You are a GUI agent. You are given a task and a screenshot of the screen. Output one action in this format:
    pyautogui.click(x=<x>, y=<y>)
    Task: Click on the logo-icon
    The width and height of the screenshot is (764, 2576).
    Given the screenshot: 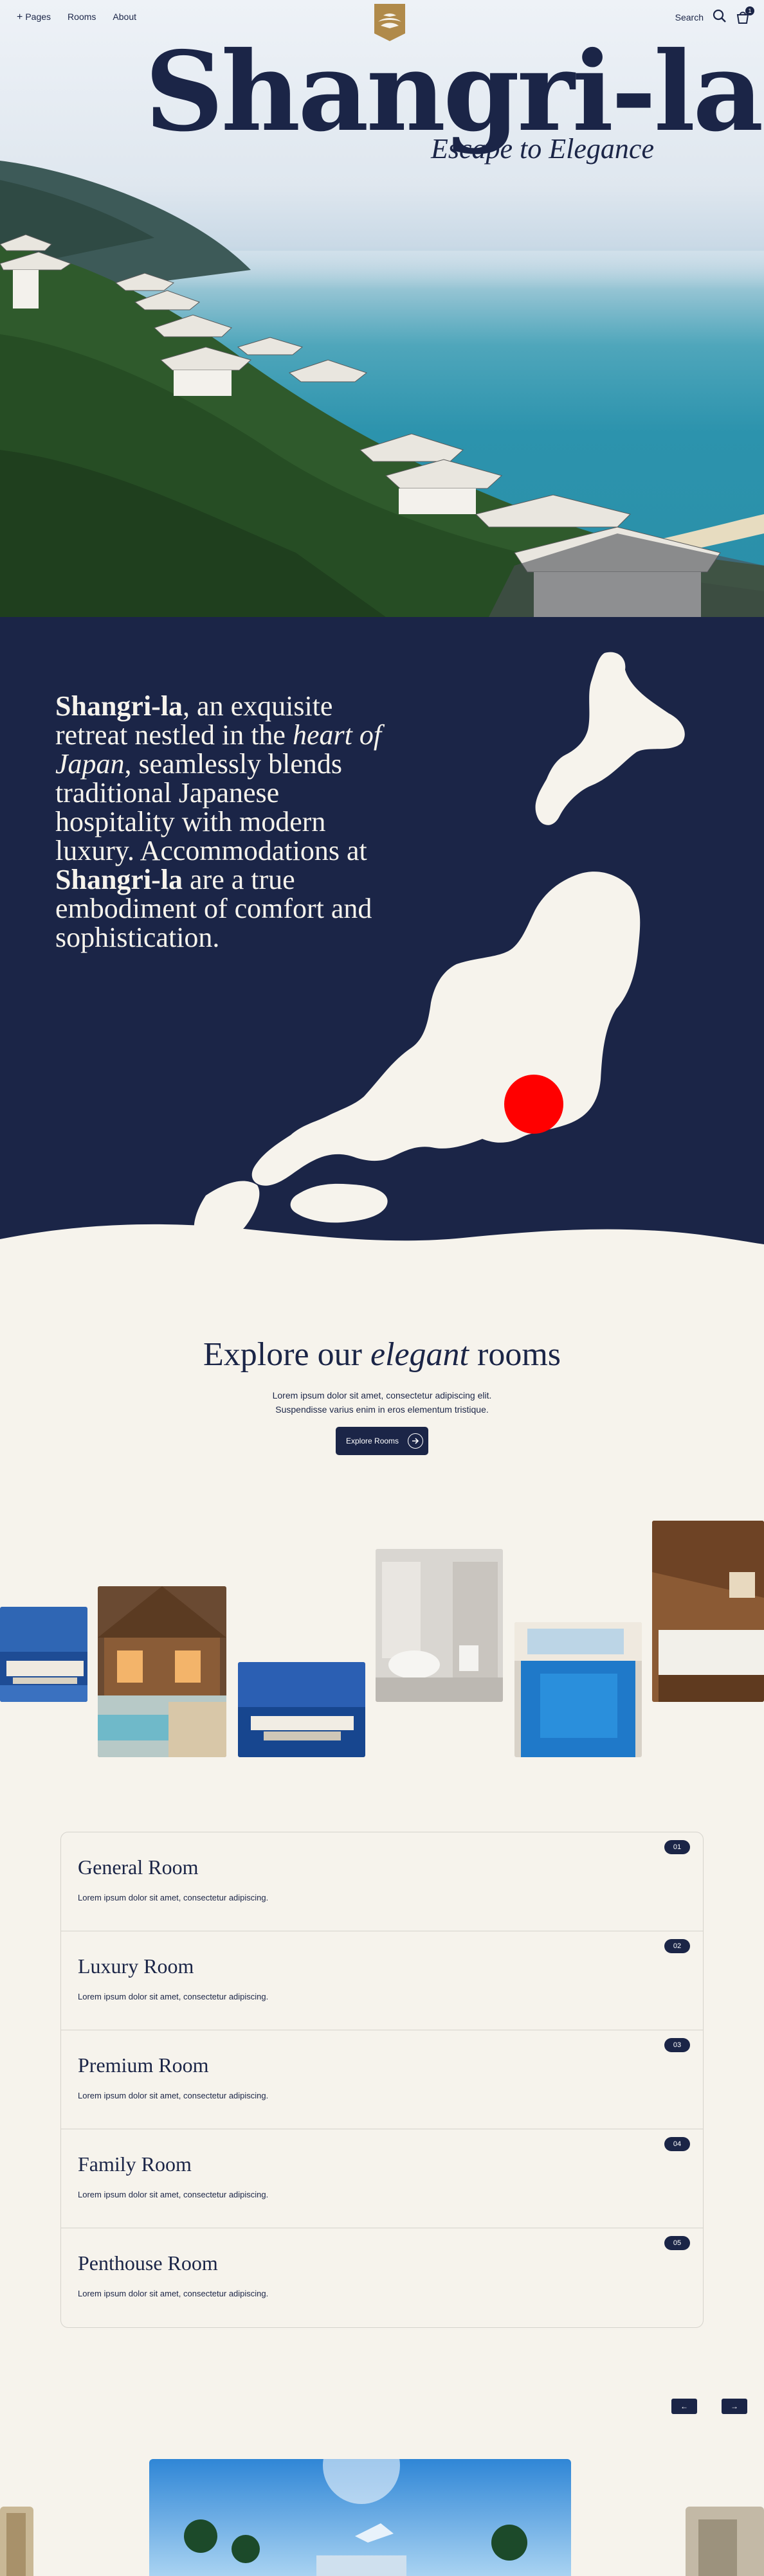 What is the action you would take?
    pyautogui.click(x=389, y=22)
    